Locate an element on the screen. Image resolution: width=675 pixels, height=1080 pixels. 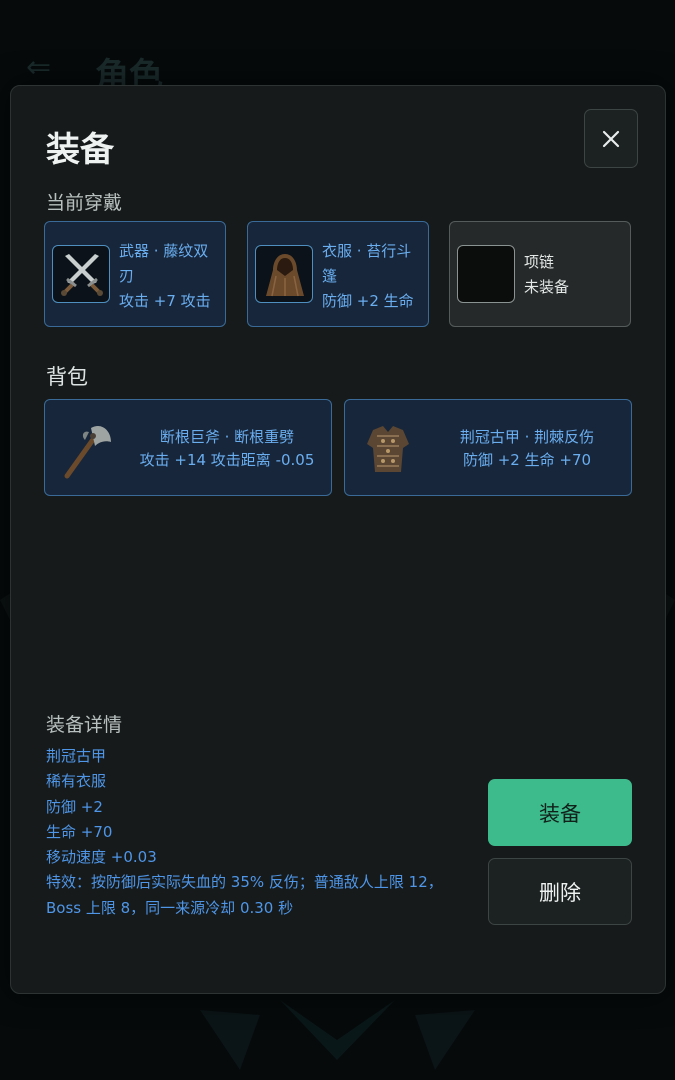
details-line: 生命 +70 is located at coordinates (79, 831).